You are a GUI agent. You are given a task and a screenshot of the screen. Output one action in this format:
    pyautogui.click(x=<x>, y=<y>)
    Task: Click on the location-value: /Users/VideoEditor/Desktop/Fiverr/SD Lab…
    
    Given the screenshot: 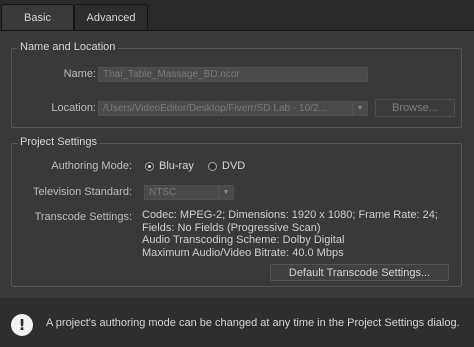 What is the action you would take?
    pyautogui.click(x=215, y=108)
    